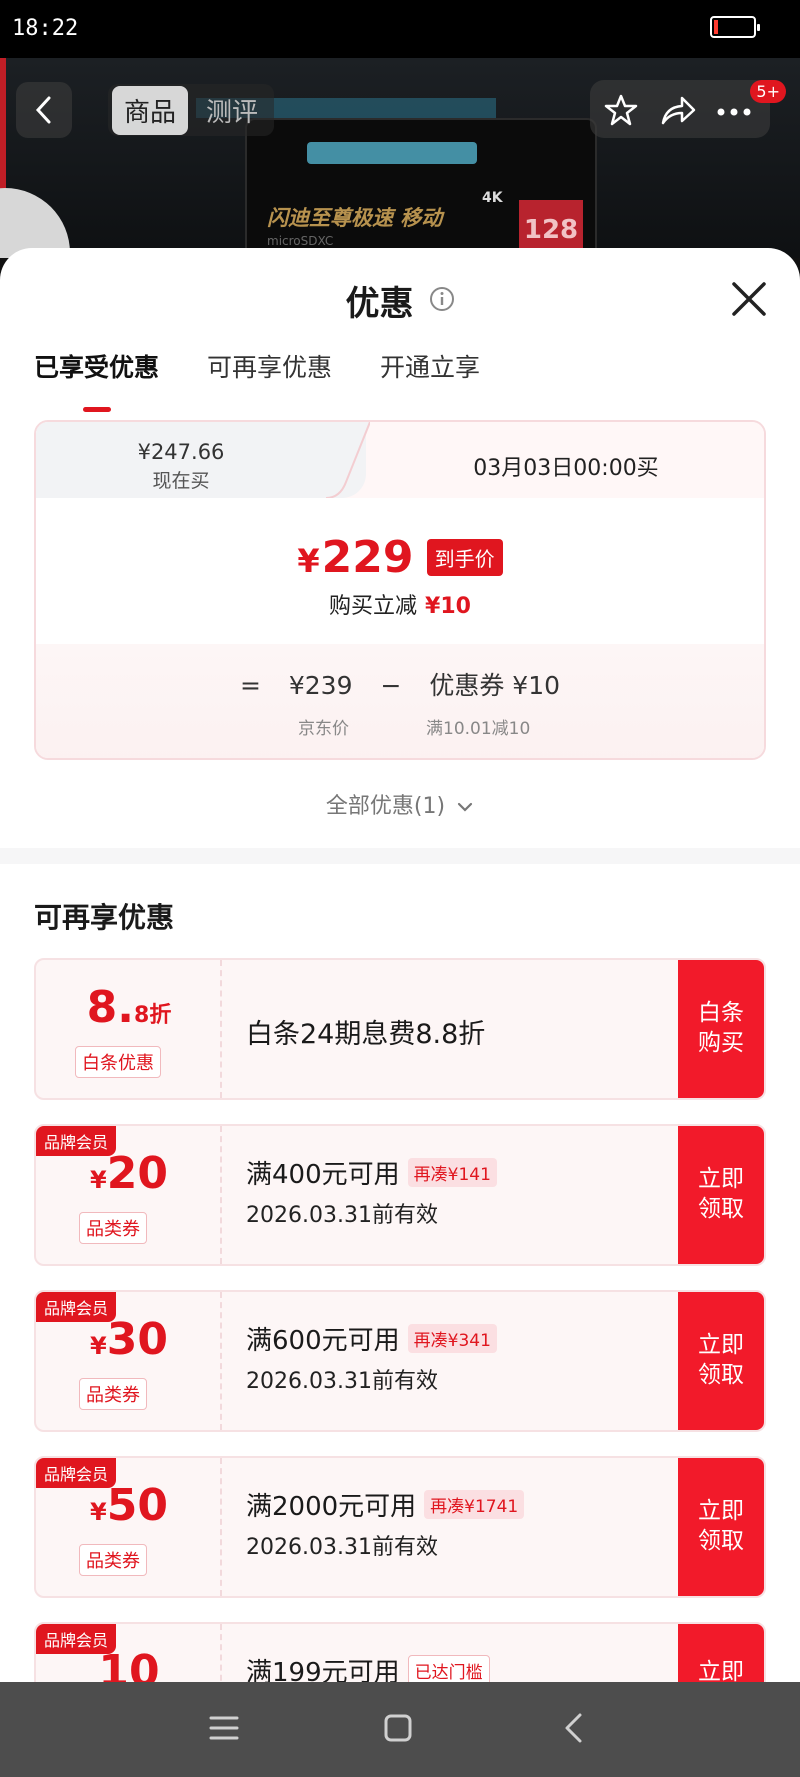 The width and height of the screenshot is (800, 1777). I want to click on sheet-title: 优惠, so click(379, 304).